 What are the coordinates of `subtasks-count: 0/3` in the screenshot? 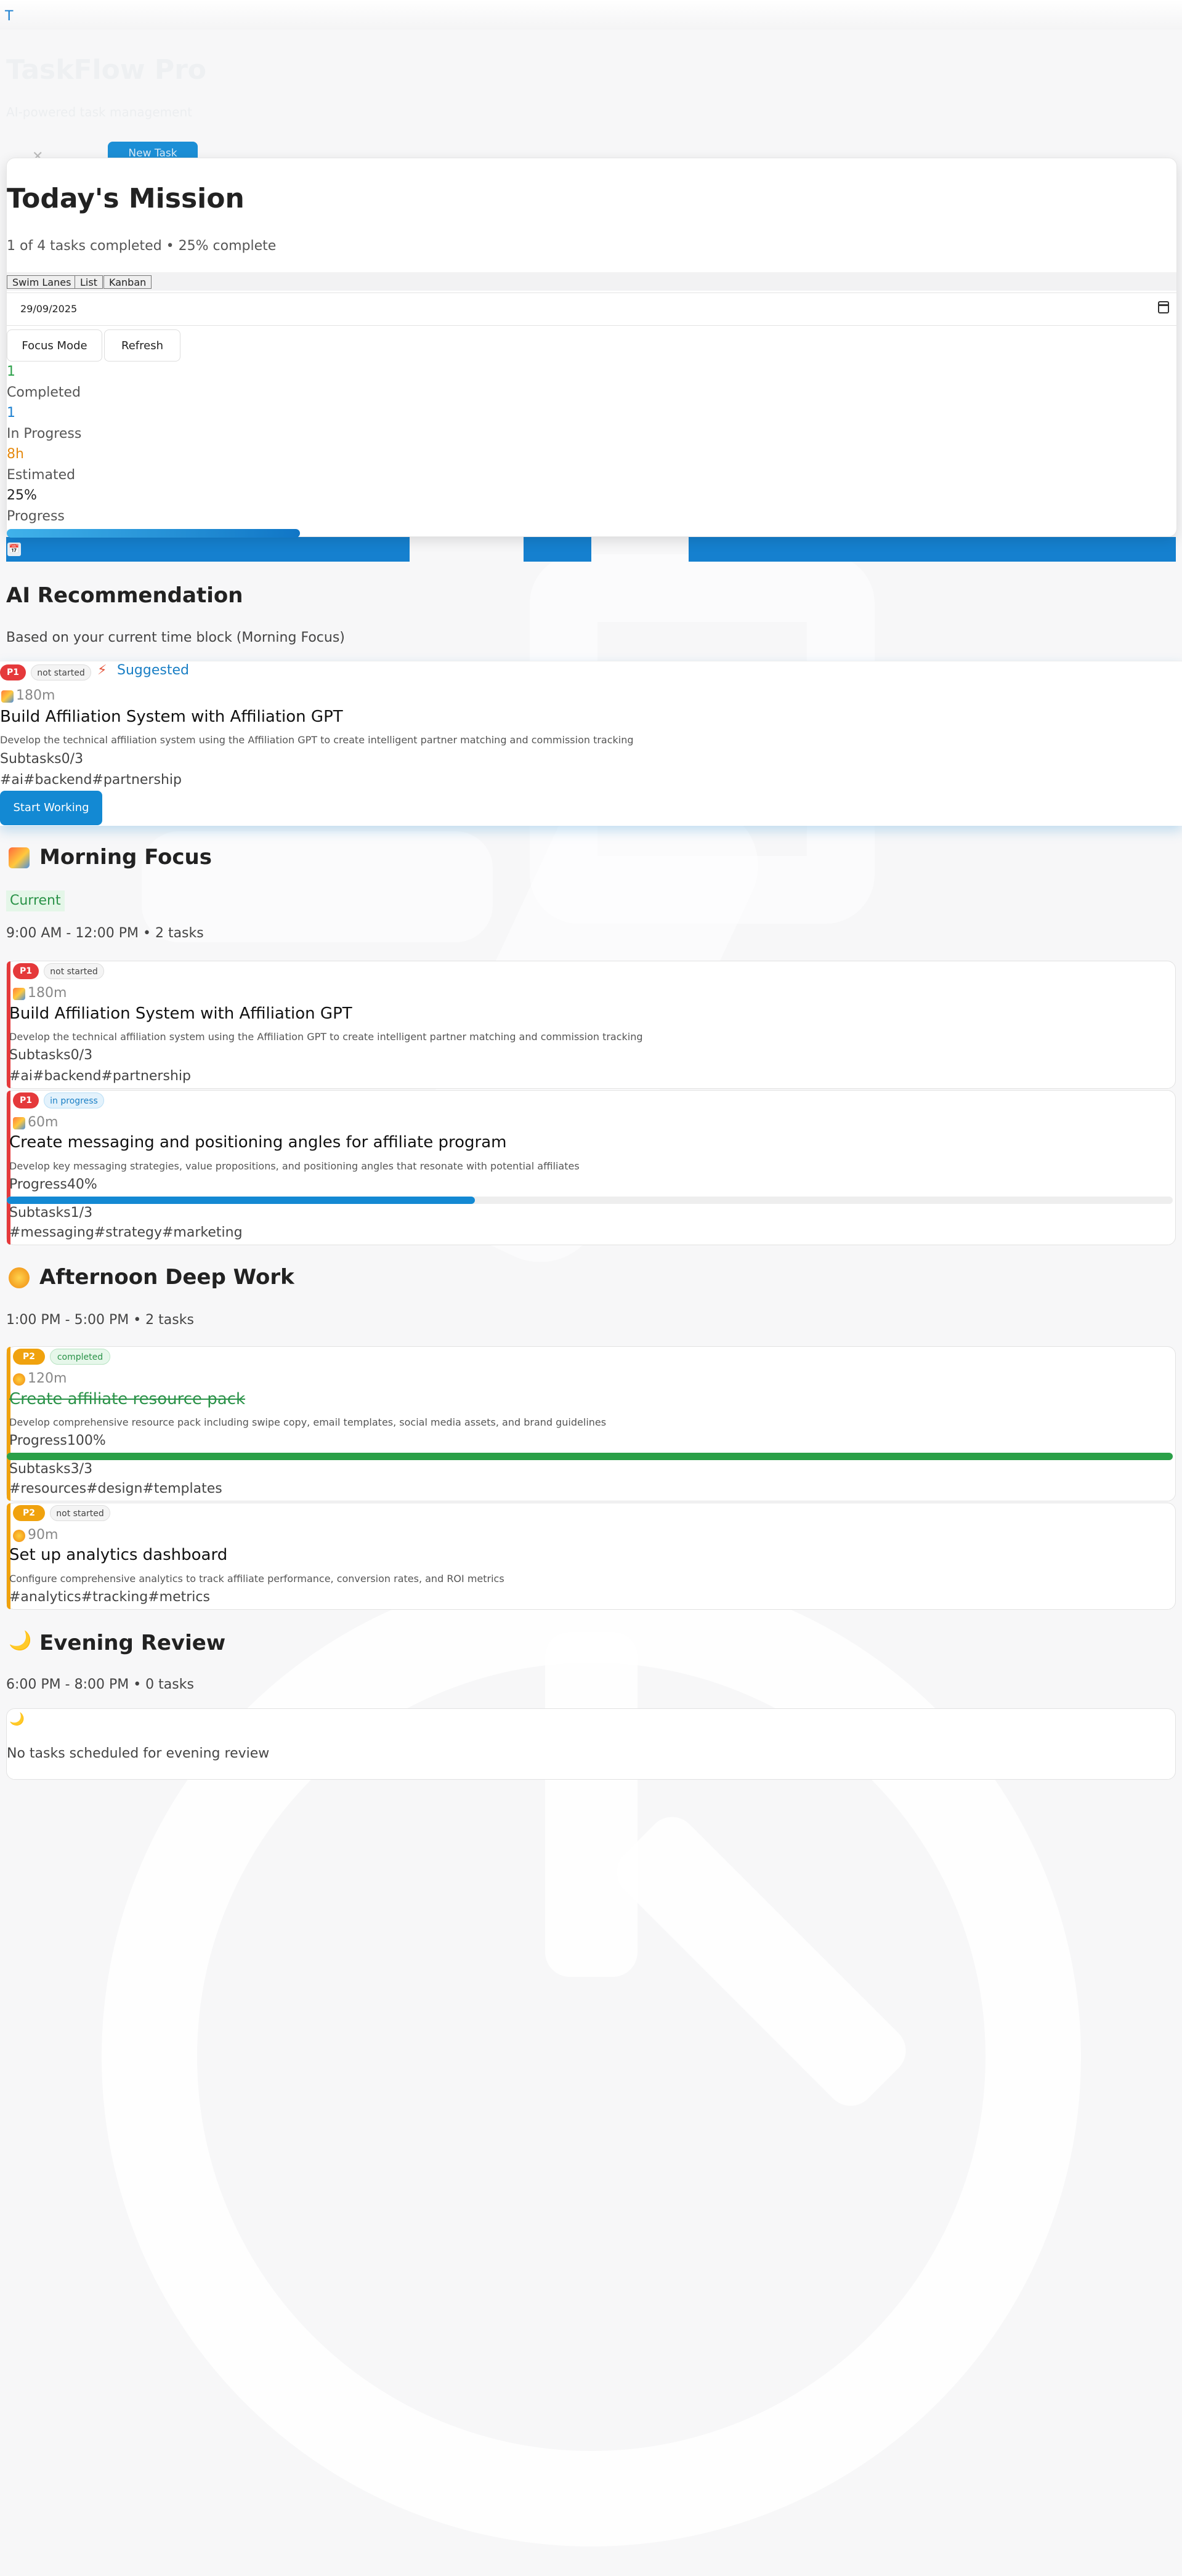 It's located at (72, 759).